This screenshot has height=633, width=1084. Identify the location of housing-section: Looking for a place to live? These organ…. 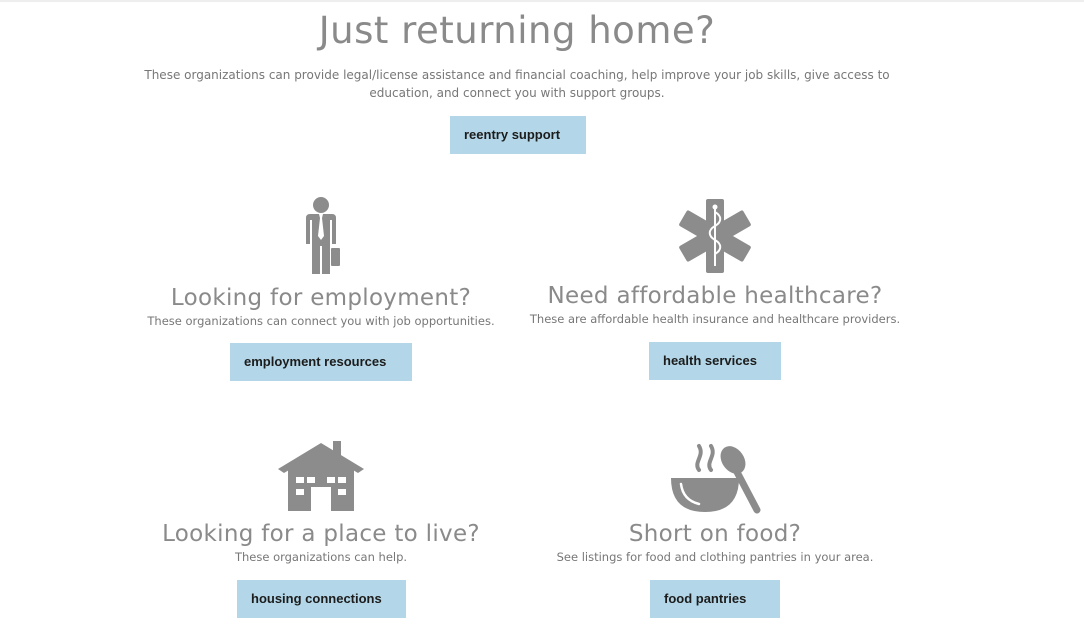
(321, 501).